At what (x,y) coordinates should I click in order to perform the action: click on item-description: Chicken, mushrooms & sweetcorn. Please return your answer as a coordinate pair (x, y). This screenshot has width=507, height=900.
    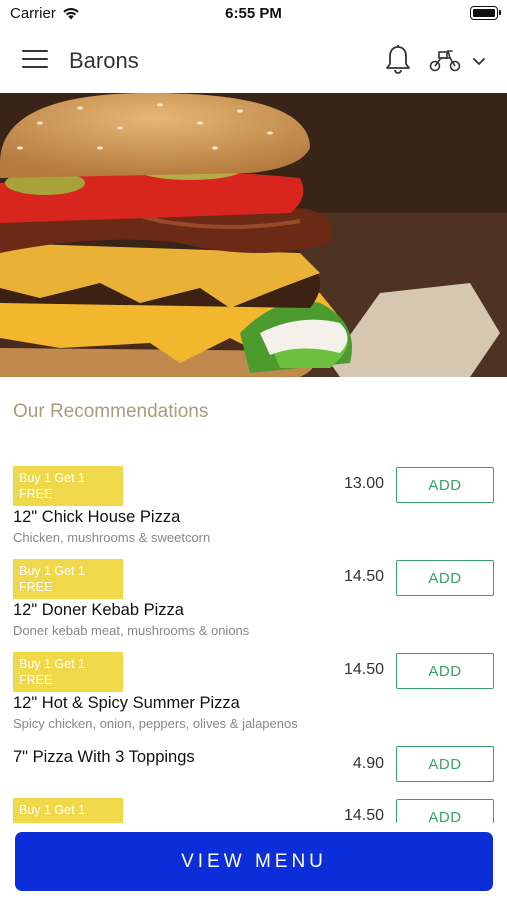
    Looking at the image, I should click on (112, 537).